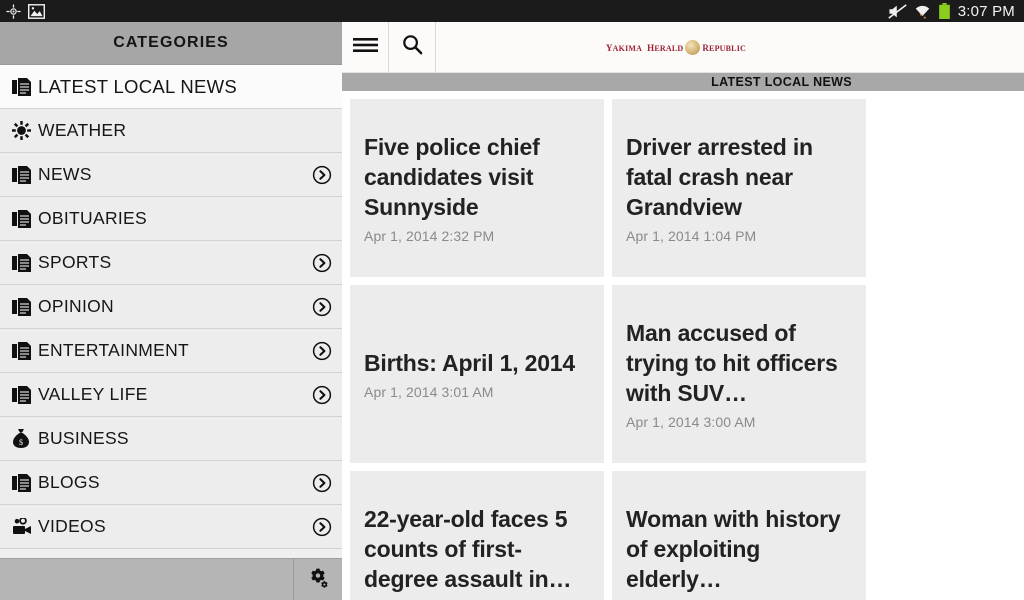 This screenshot has width=1024, height=600. What do you see at coordinates (171, 263) in the screenshot?
I see `sidebar-item-sports: SPORTS` at bounding box center [171, 263].